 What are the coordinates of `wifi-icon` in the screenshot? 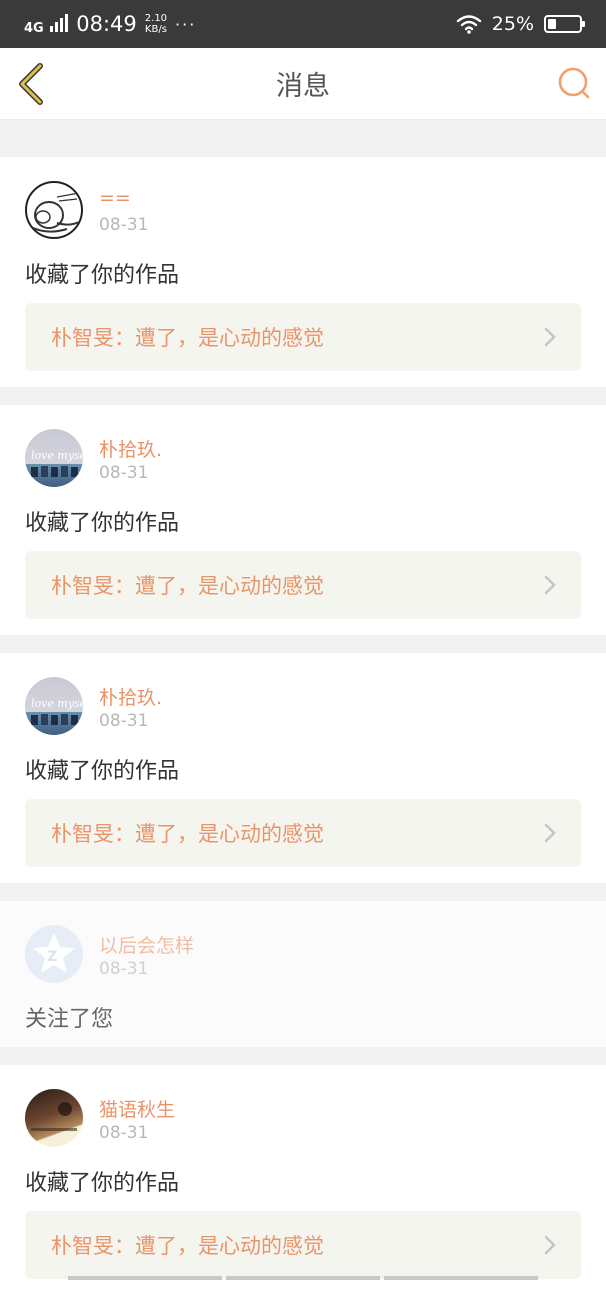 It's located at (469, 24).